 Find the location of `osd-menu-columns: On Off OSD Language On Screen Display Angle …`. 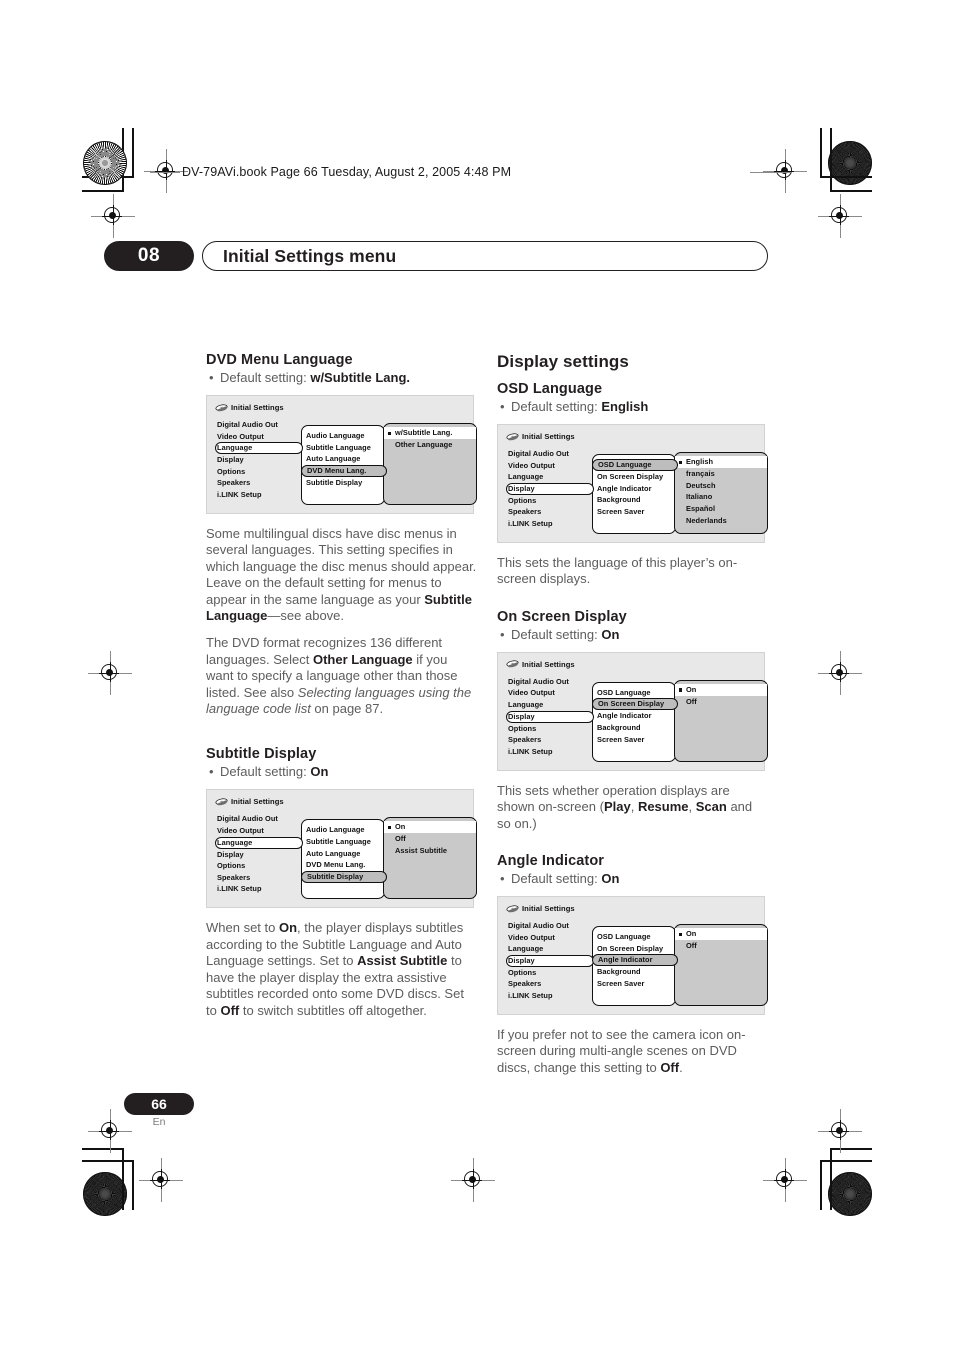

osd-menu-columns: On Off OSD Language On Screen Display Angle … is located at coordinates (637, 719).